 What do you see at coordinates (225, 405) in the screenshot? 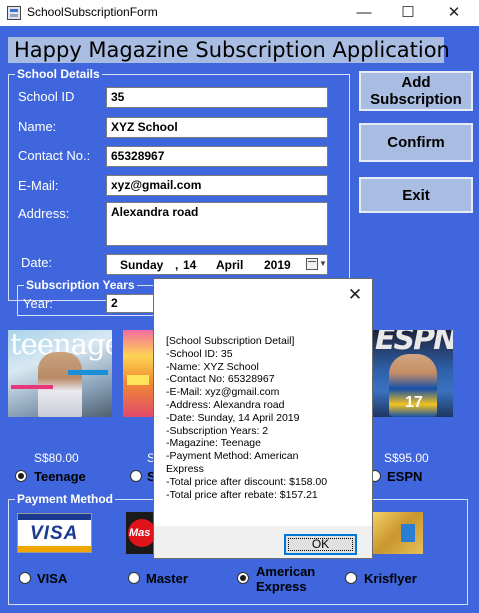
I see `dialog-line: -Address: Alexandra road` at bounding box center [225, 405].